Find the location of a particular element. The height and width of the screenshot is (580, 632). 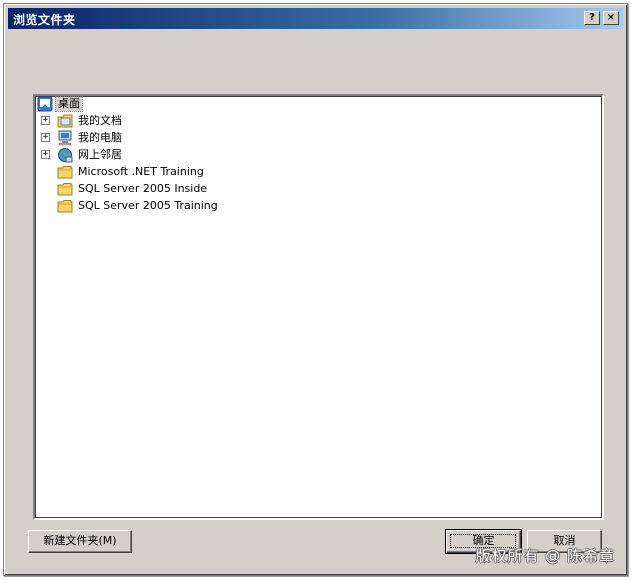

my-documents-icon is located at coordinates (65, 121).